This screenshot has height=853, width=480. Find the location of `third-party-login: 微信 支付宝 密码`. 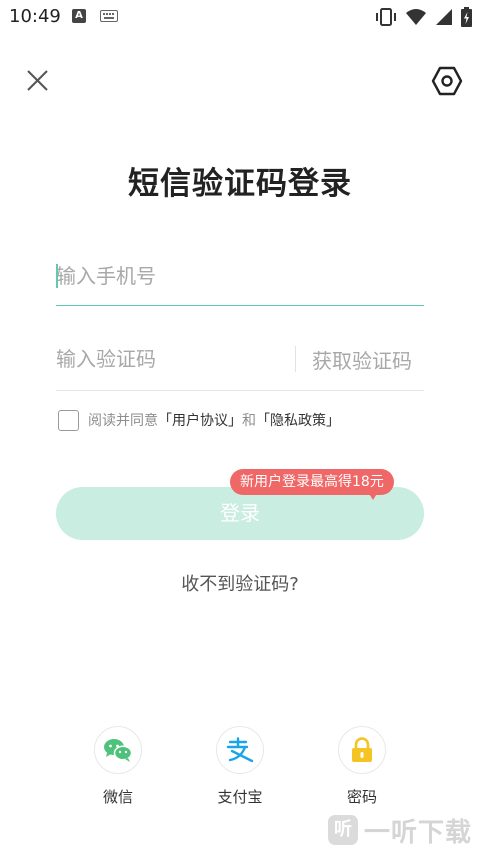

third-party-login: 微信 支付宝 密码 is located at coordinates (240, 771).